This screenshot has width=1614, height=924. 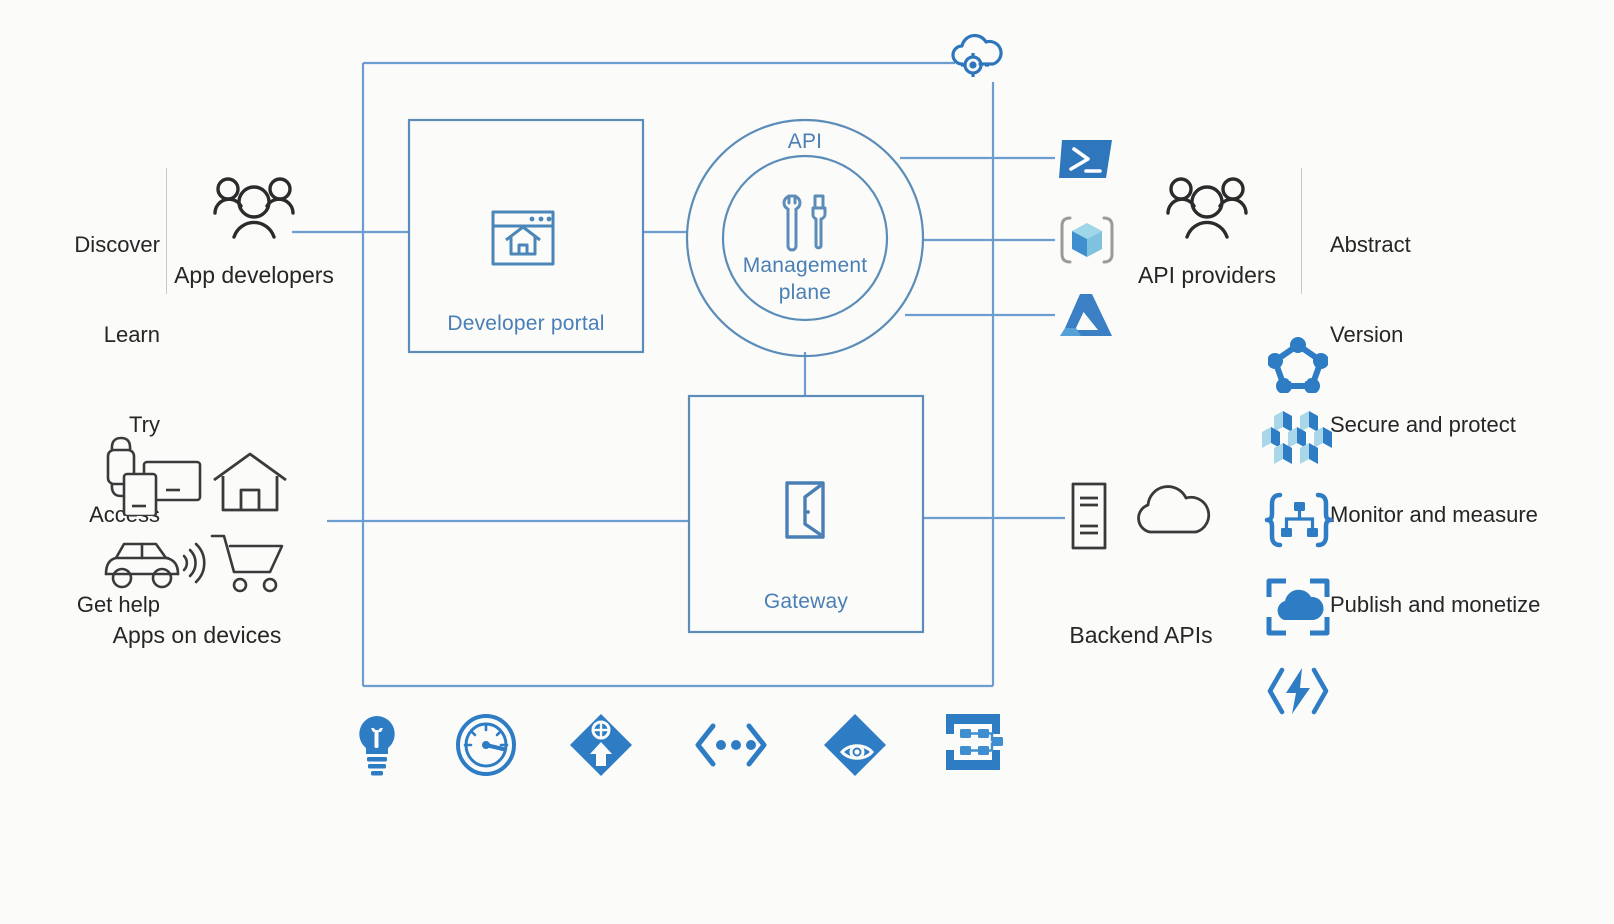 I want to click on shopping-cart-icon, so click(x=251, y=565).